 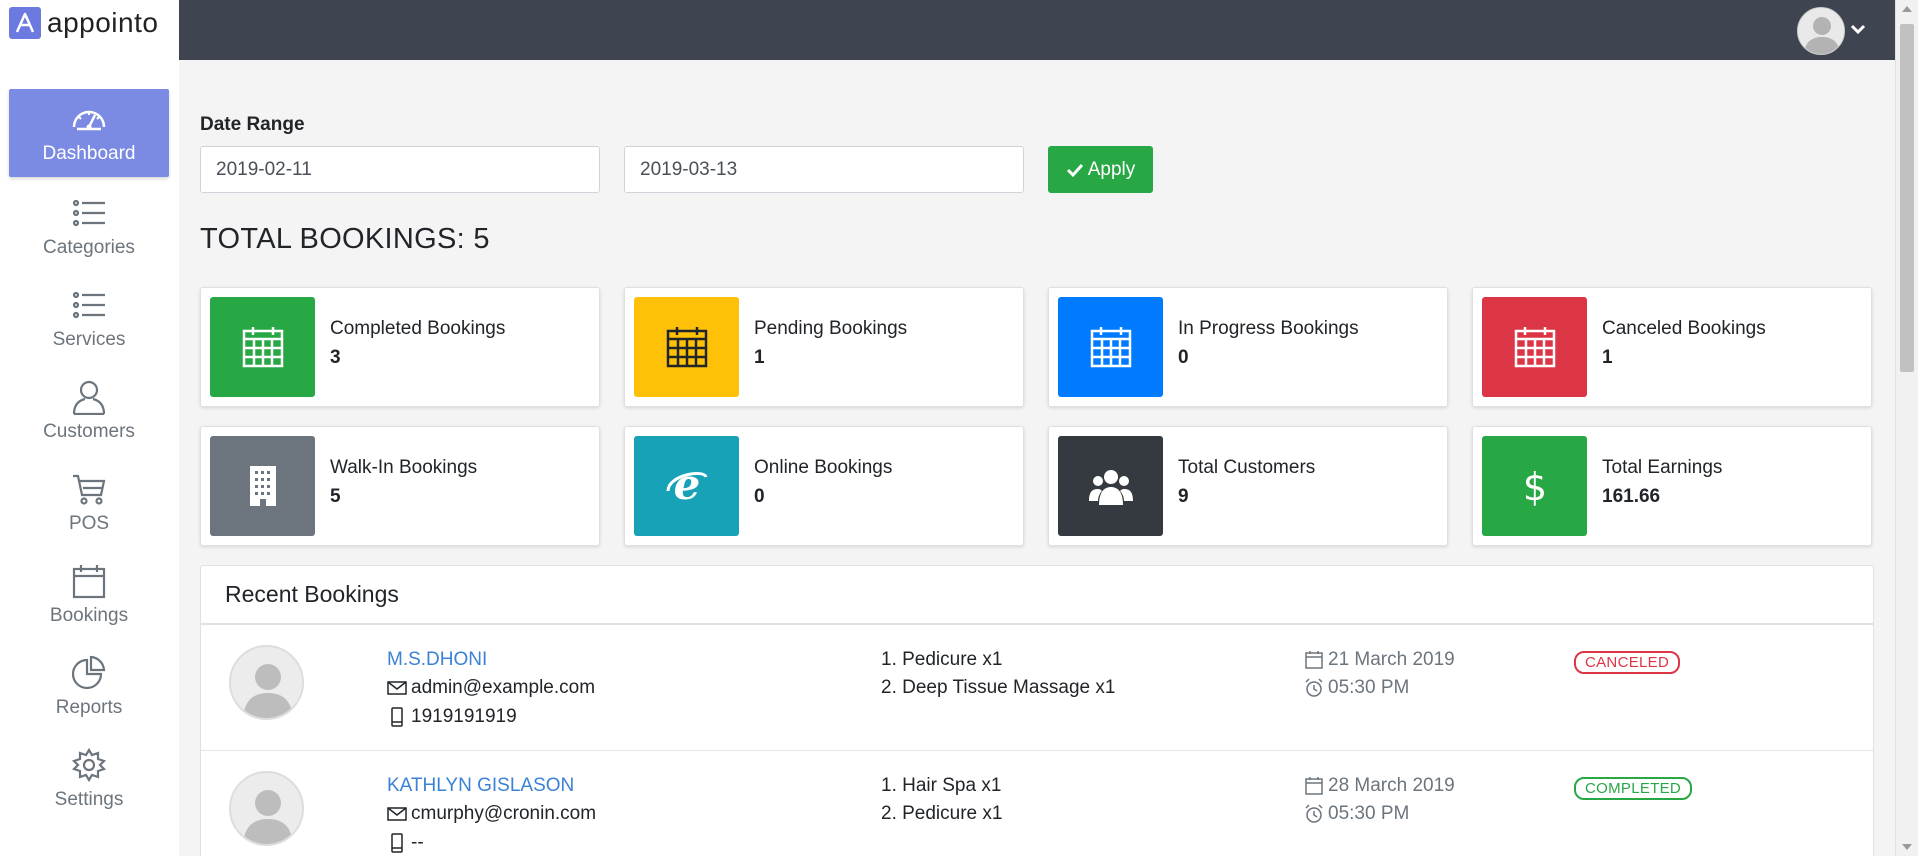 I want to click on stat-title: Pending Bookings, so click(x=831, y=328).